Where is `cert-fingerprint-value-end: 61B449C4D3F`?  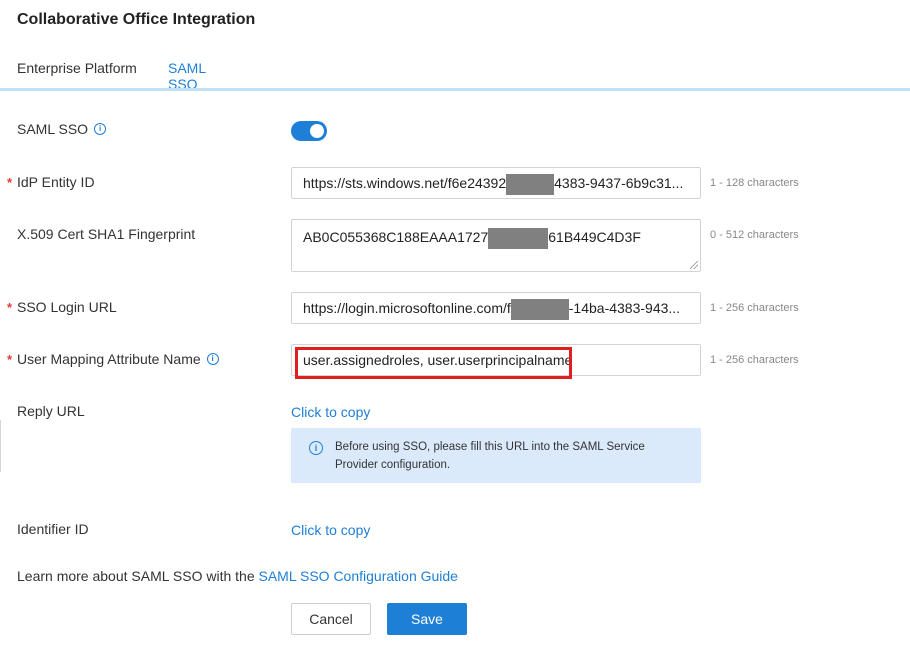
cert-fingerprint-value-end: 61B449C4D3F is located at coordinates (594, 237).